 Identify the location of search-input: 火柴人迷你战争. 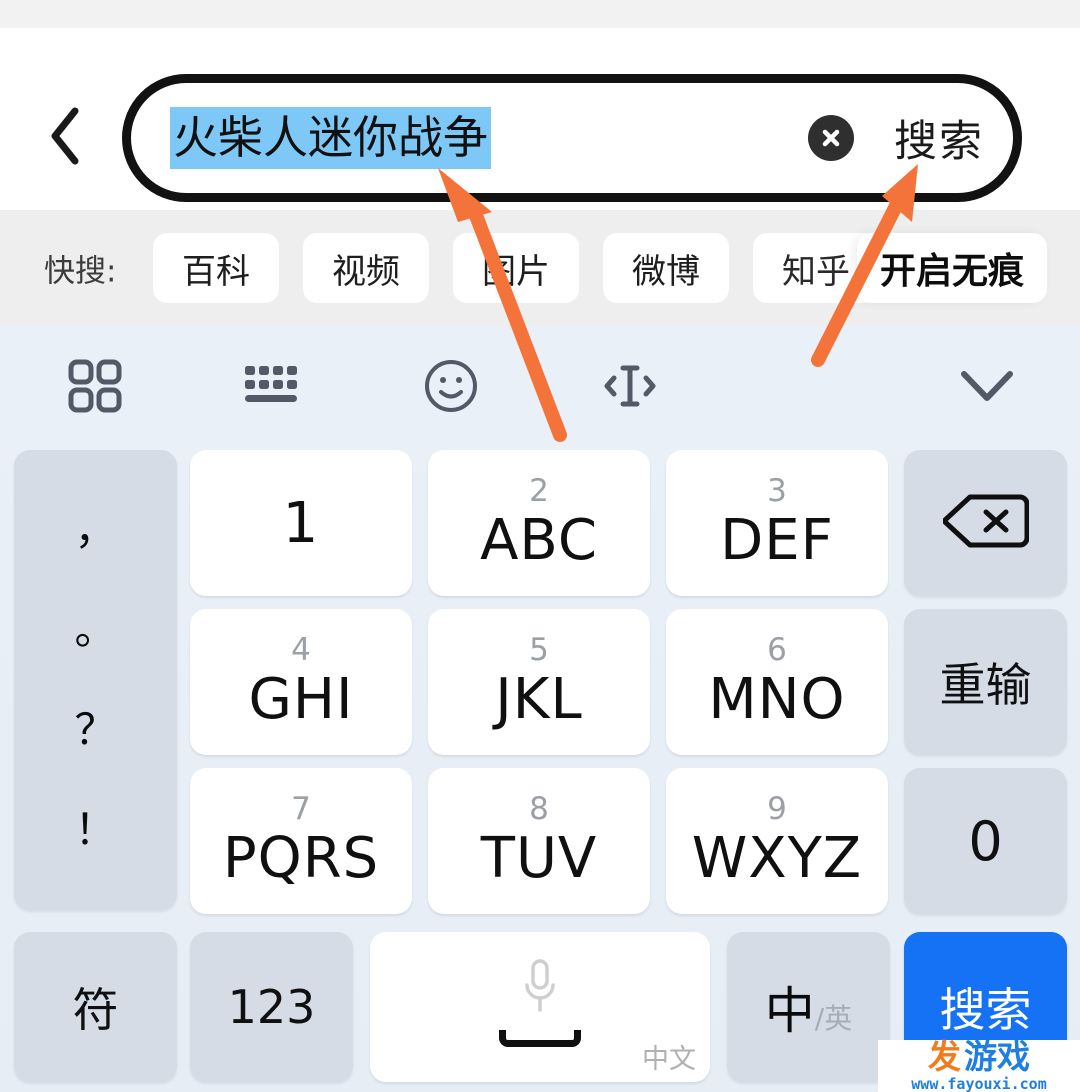
(520, 138).